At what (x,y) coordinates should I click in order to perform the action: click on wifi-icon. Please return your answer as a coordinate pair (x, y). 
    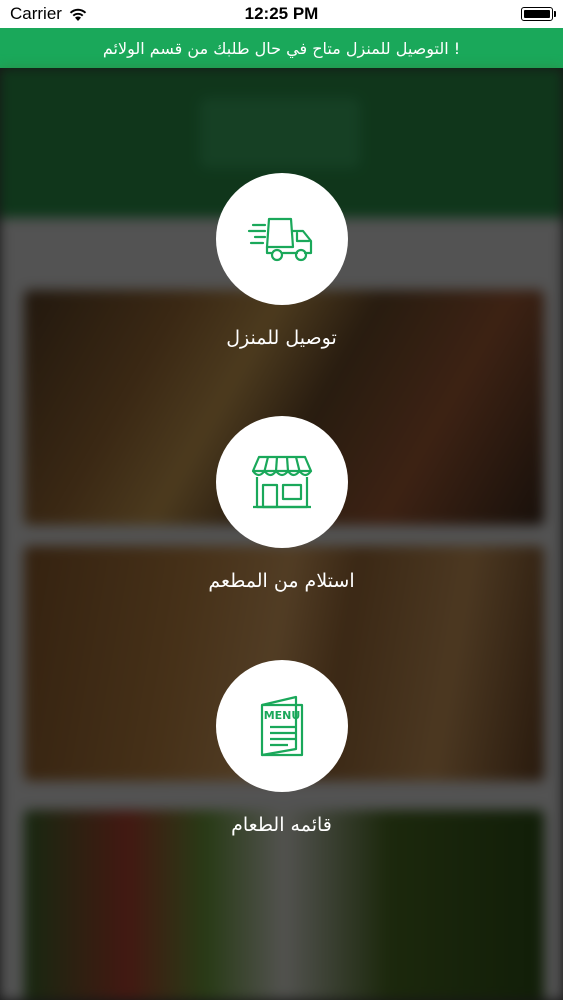
    Looking at the image, I should click on (78, 14).